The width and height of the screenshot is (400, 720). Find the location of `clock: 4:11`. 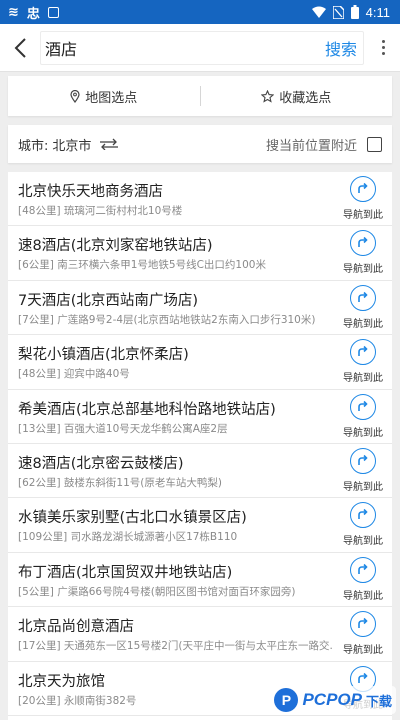

clock: 4:11 is located at coordinates (377, 12).